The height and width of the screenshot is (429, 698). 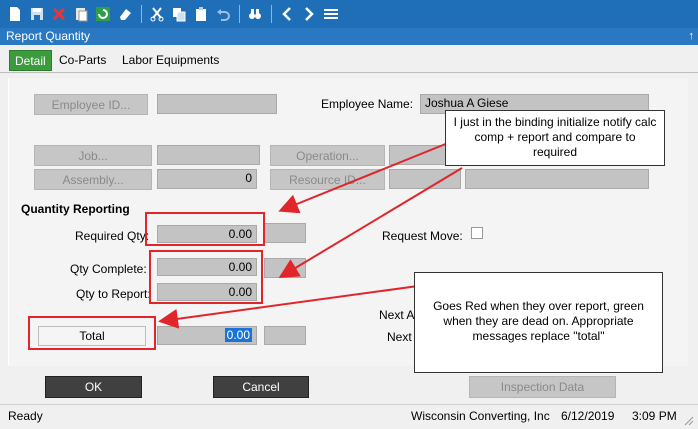 What do you see at coordinates (25, 416) in the screenshot?
I see `status-text: Ready` at bounding box center [25, 416].